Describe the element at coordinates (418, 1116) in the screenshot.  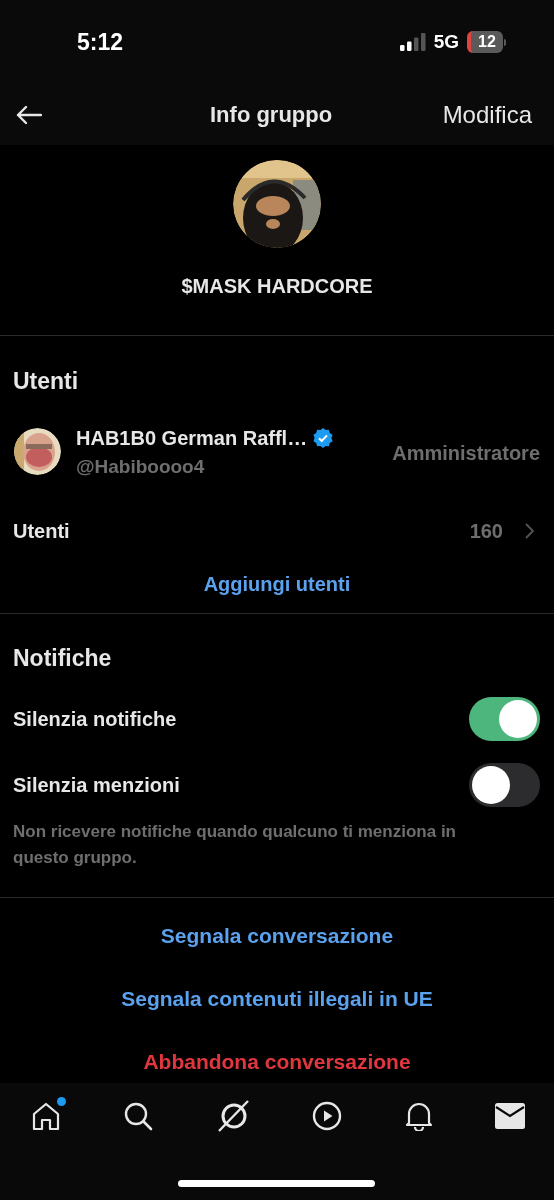
I see `bell-icon` at that location.